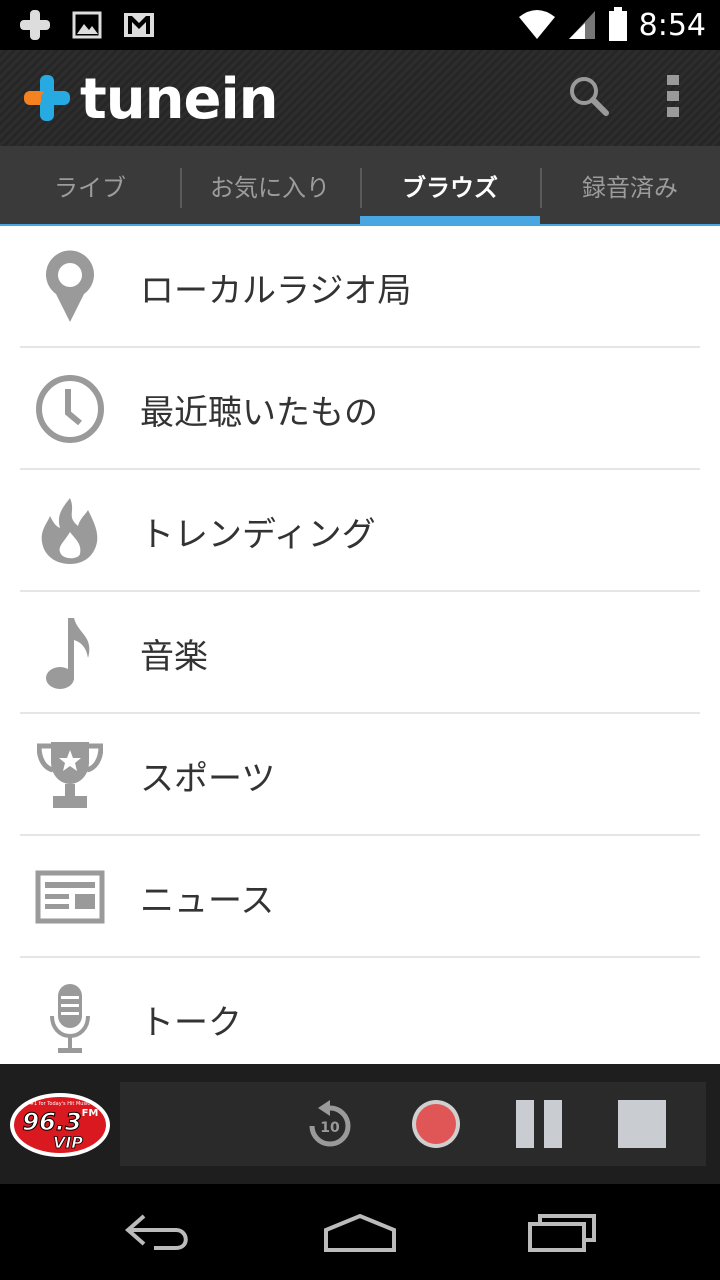 The image size is (720, 1280). What do you see at coordinates (360, 775) in the screenshot?
I see `list-item-sports: スポーツ` at bounding box center [360, 775].